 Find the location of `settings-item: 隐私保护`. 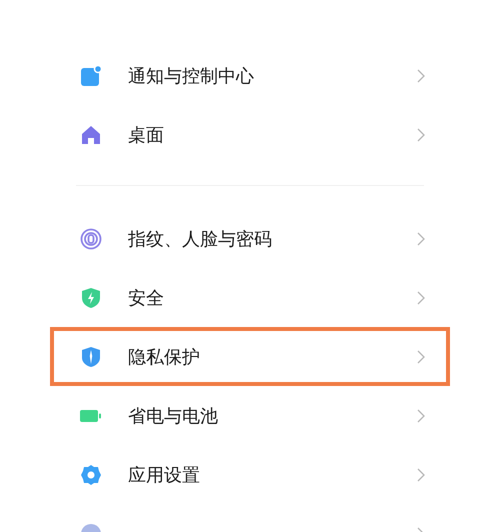

settings-item: 隐私保护 is located at coordinates (250, 356).